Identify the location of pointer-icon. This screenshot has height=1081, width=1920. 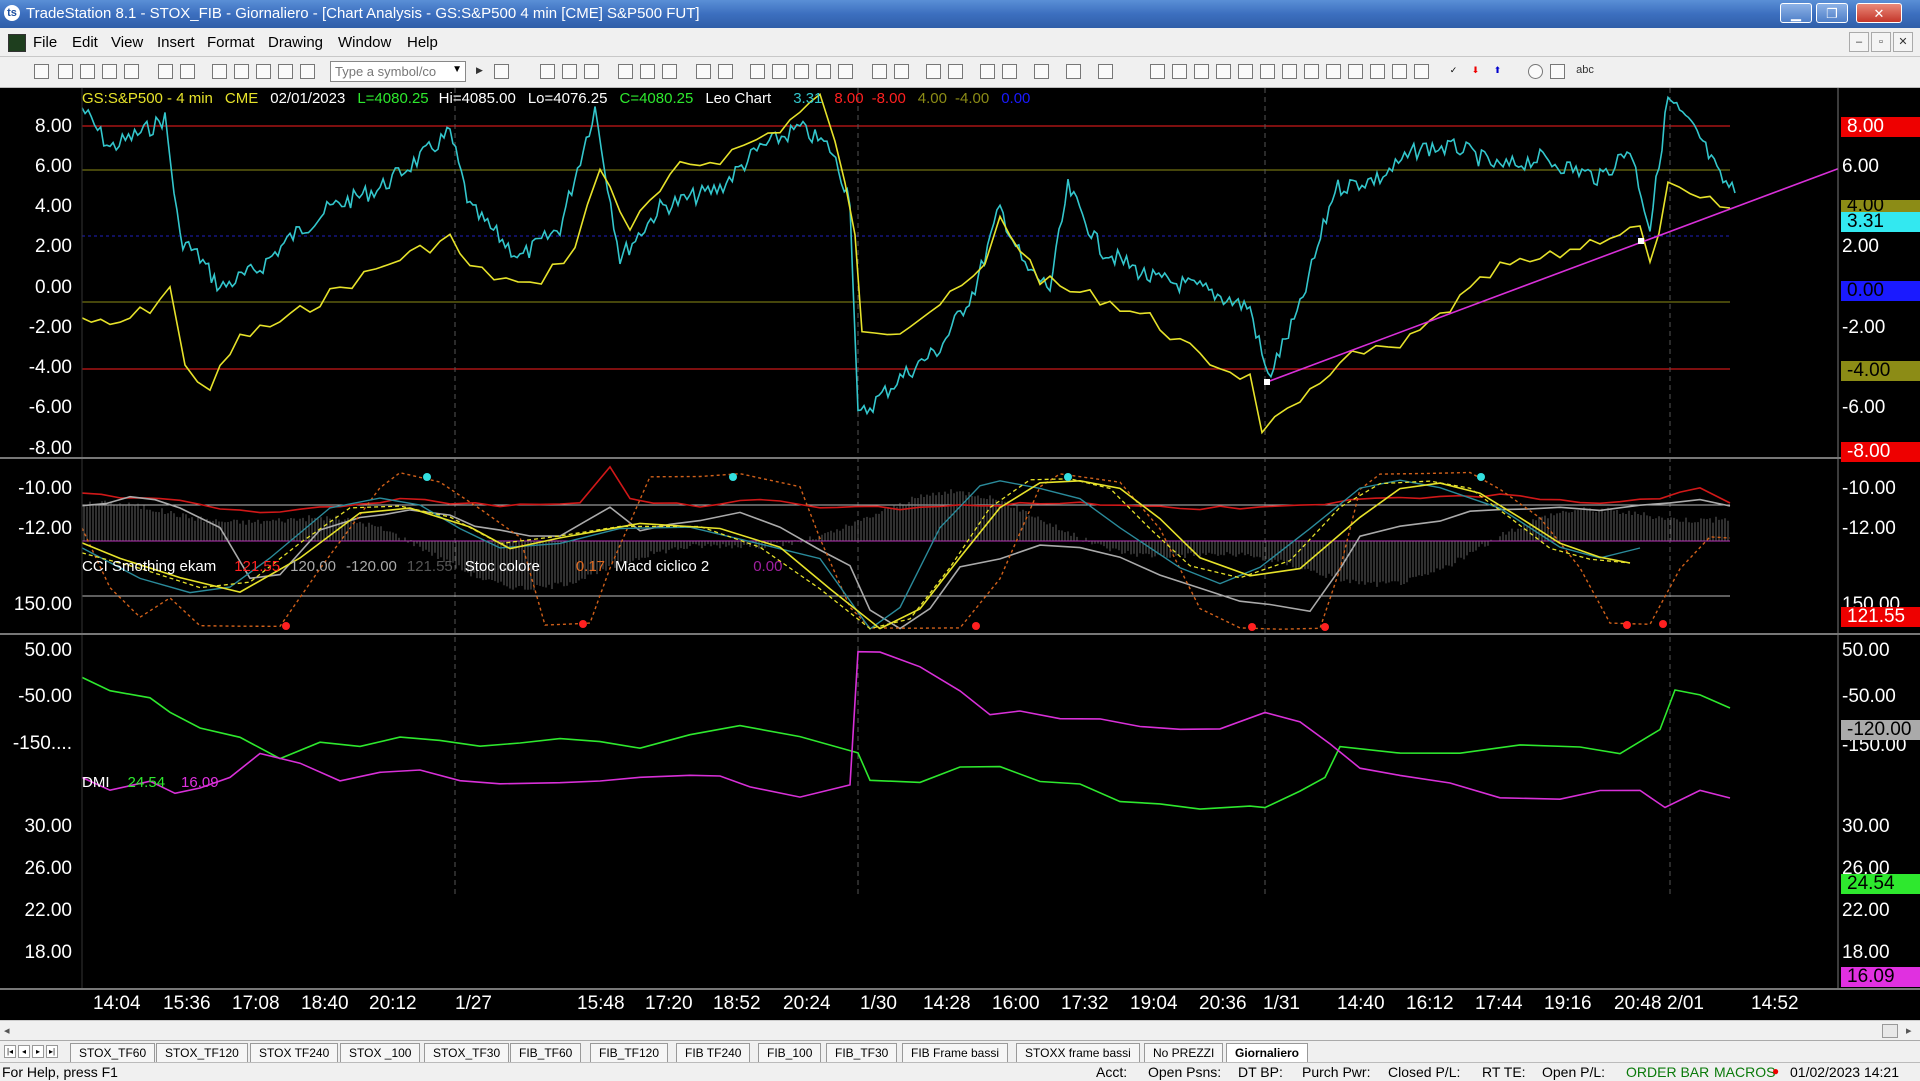
(987, 71).